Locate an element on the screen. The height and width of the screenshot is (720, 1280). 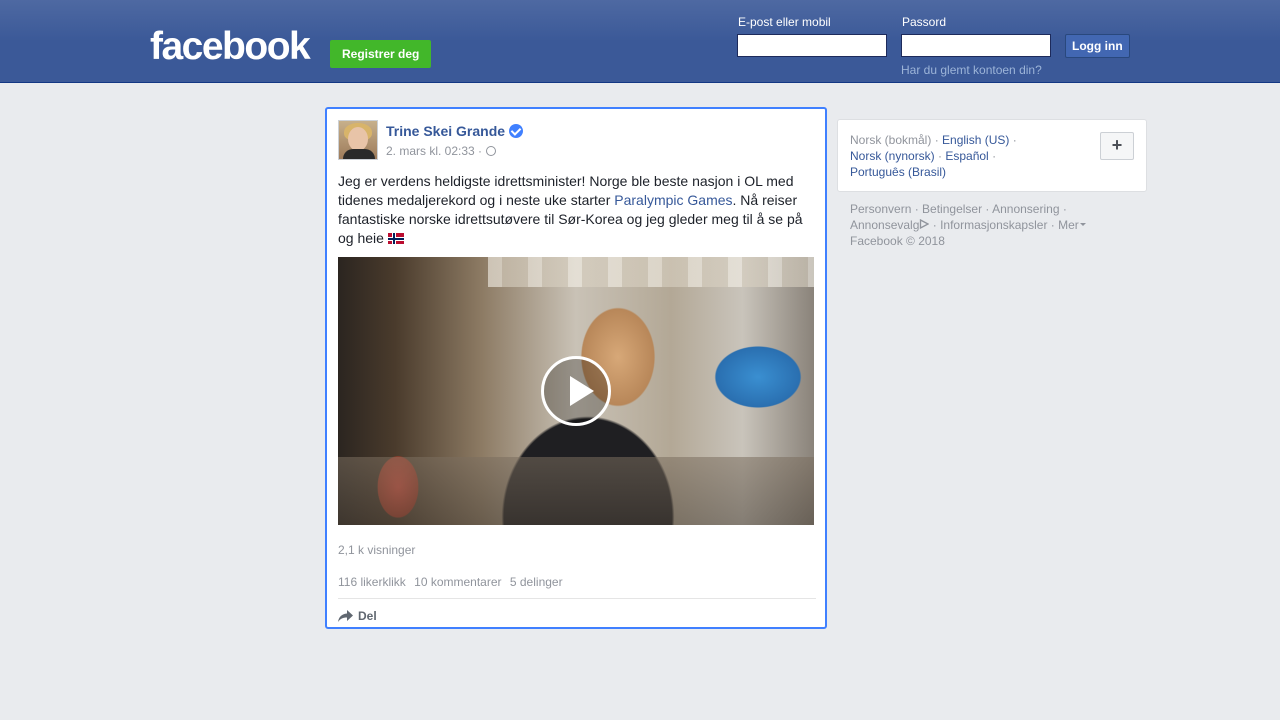
share-button: Del is located at coordinates (357, 616).